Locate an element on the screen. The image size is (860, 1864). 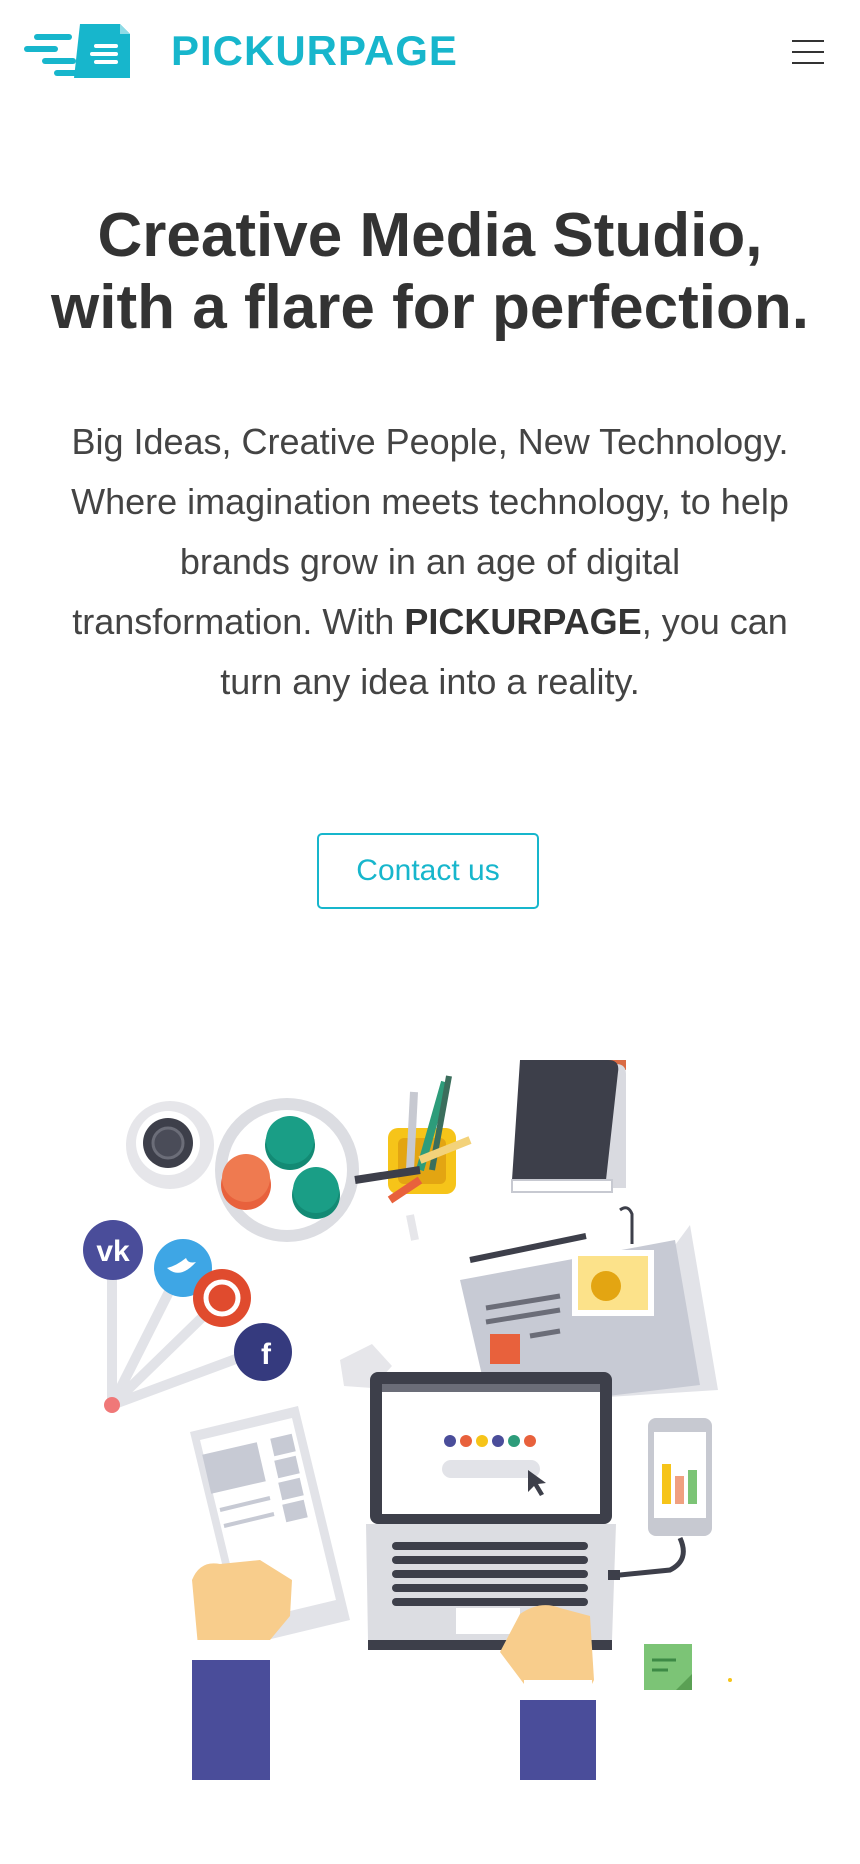
sticky-note-icon is located at coordinates (668, 1667).